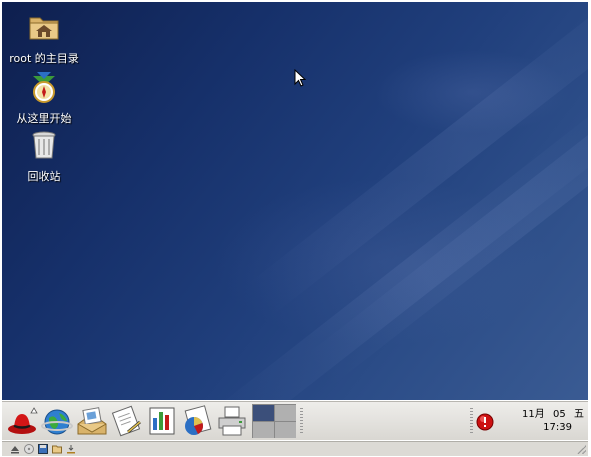  I want to click on main-menu-button, so click(23, 421).